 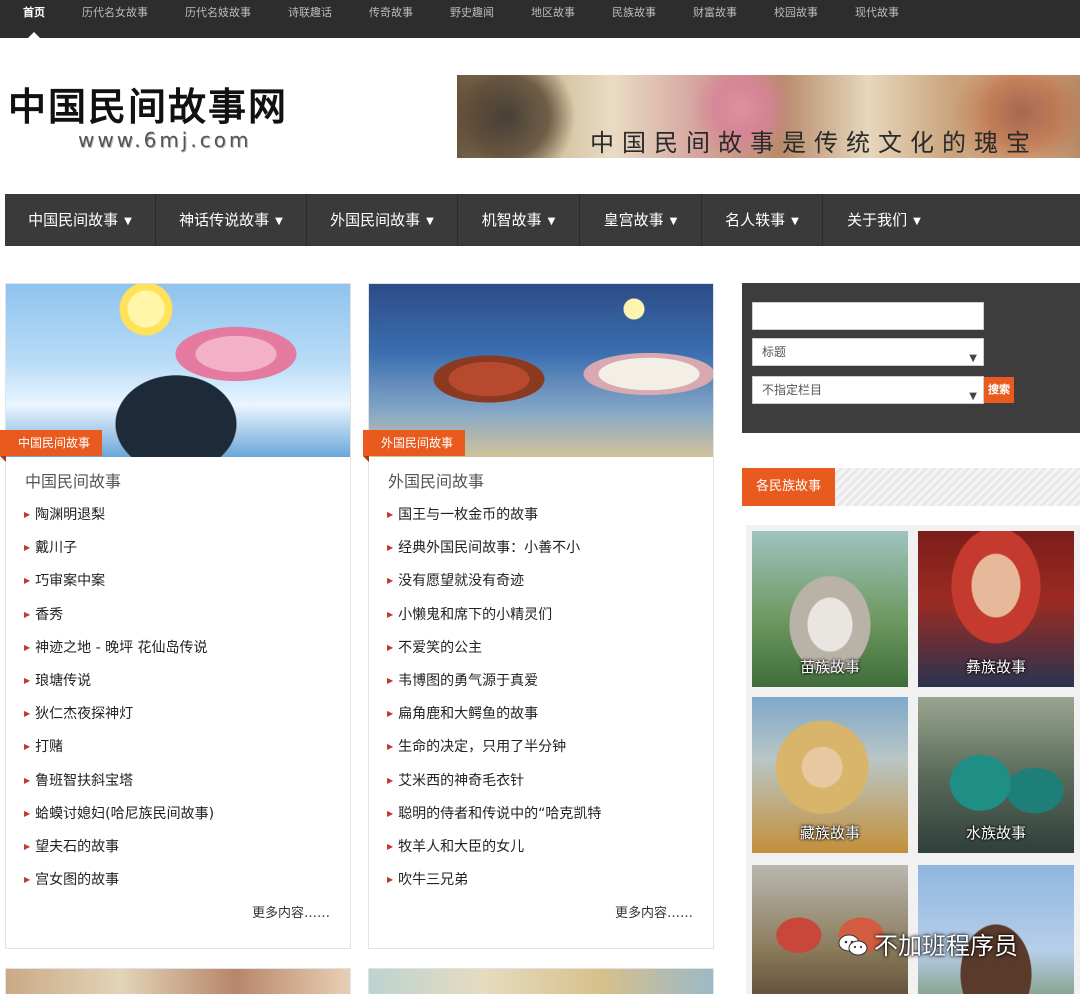 I want to click on card-title: 中国民间故事, so click(x=73, y=480).